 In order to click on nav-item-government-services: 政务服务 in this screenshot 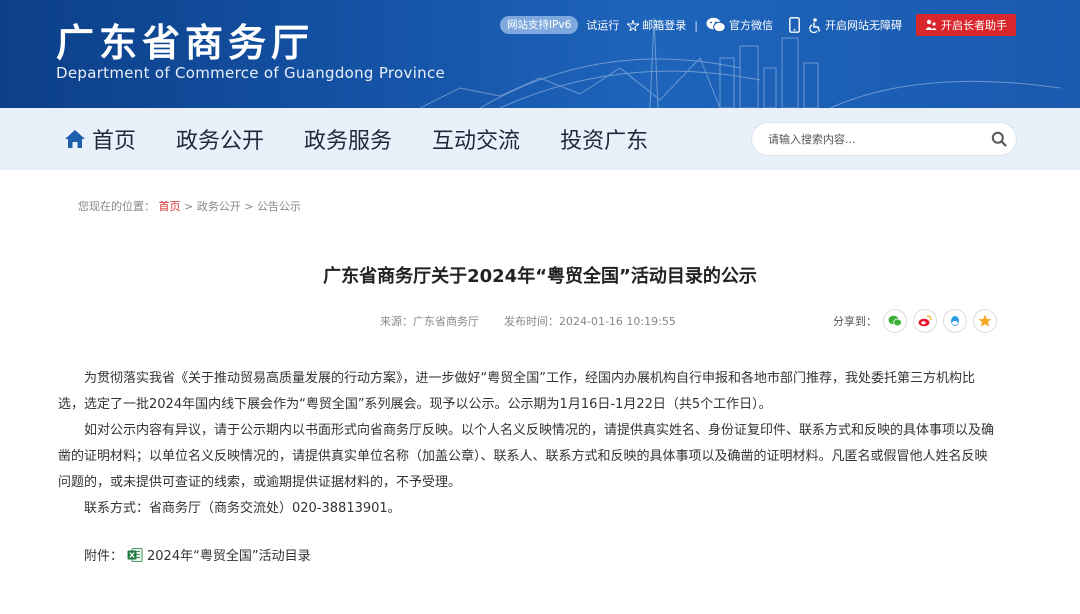, I will do `click(348, 139)`.